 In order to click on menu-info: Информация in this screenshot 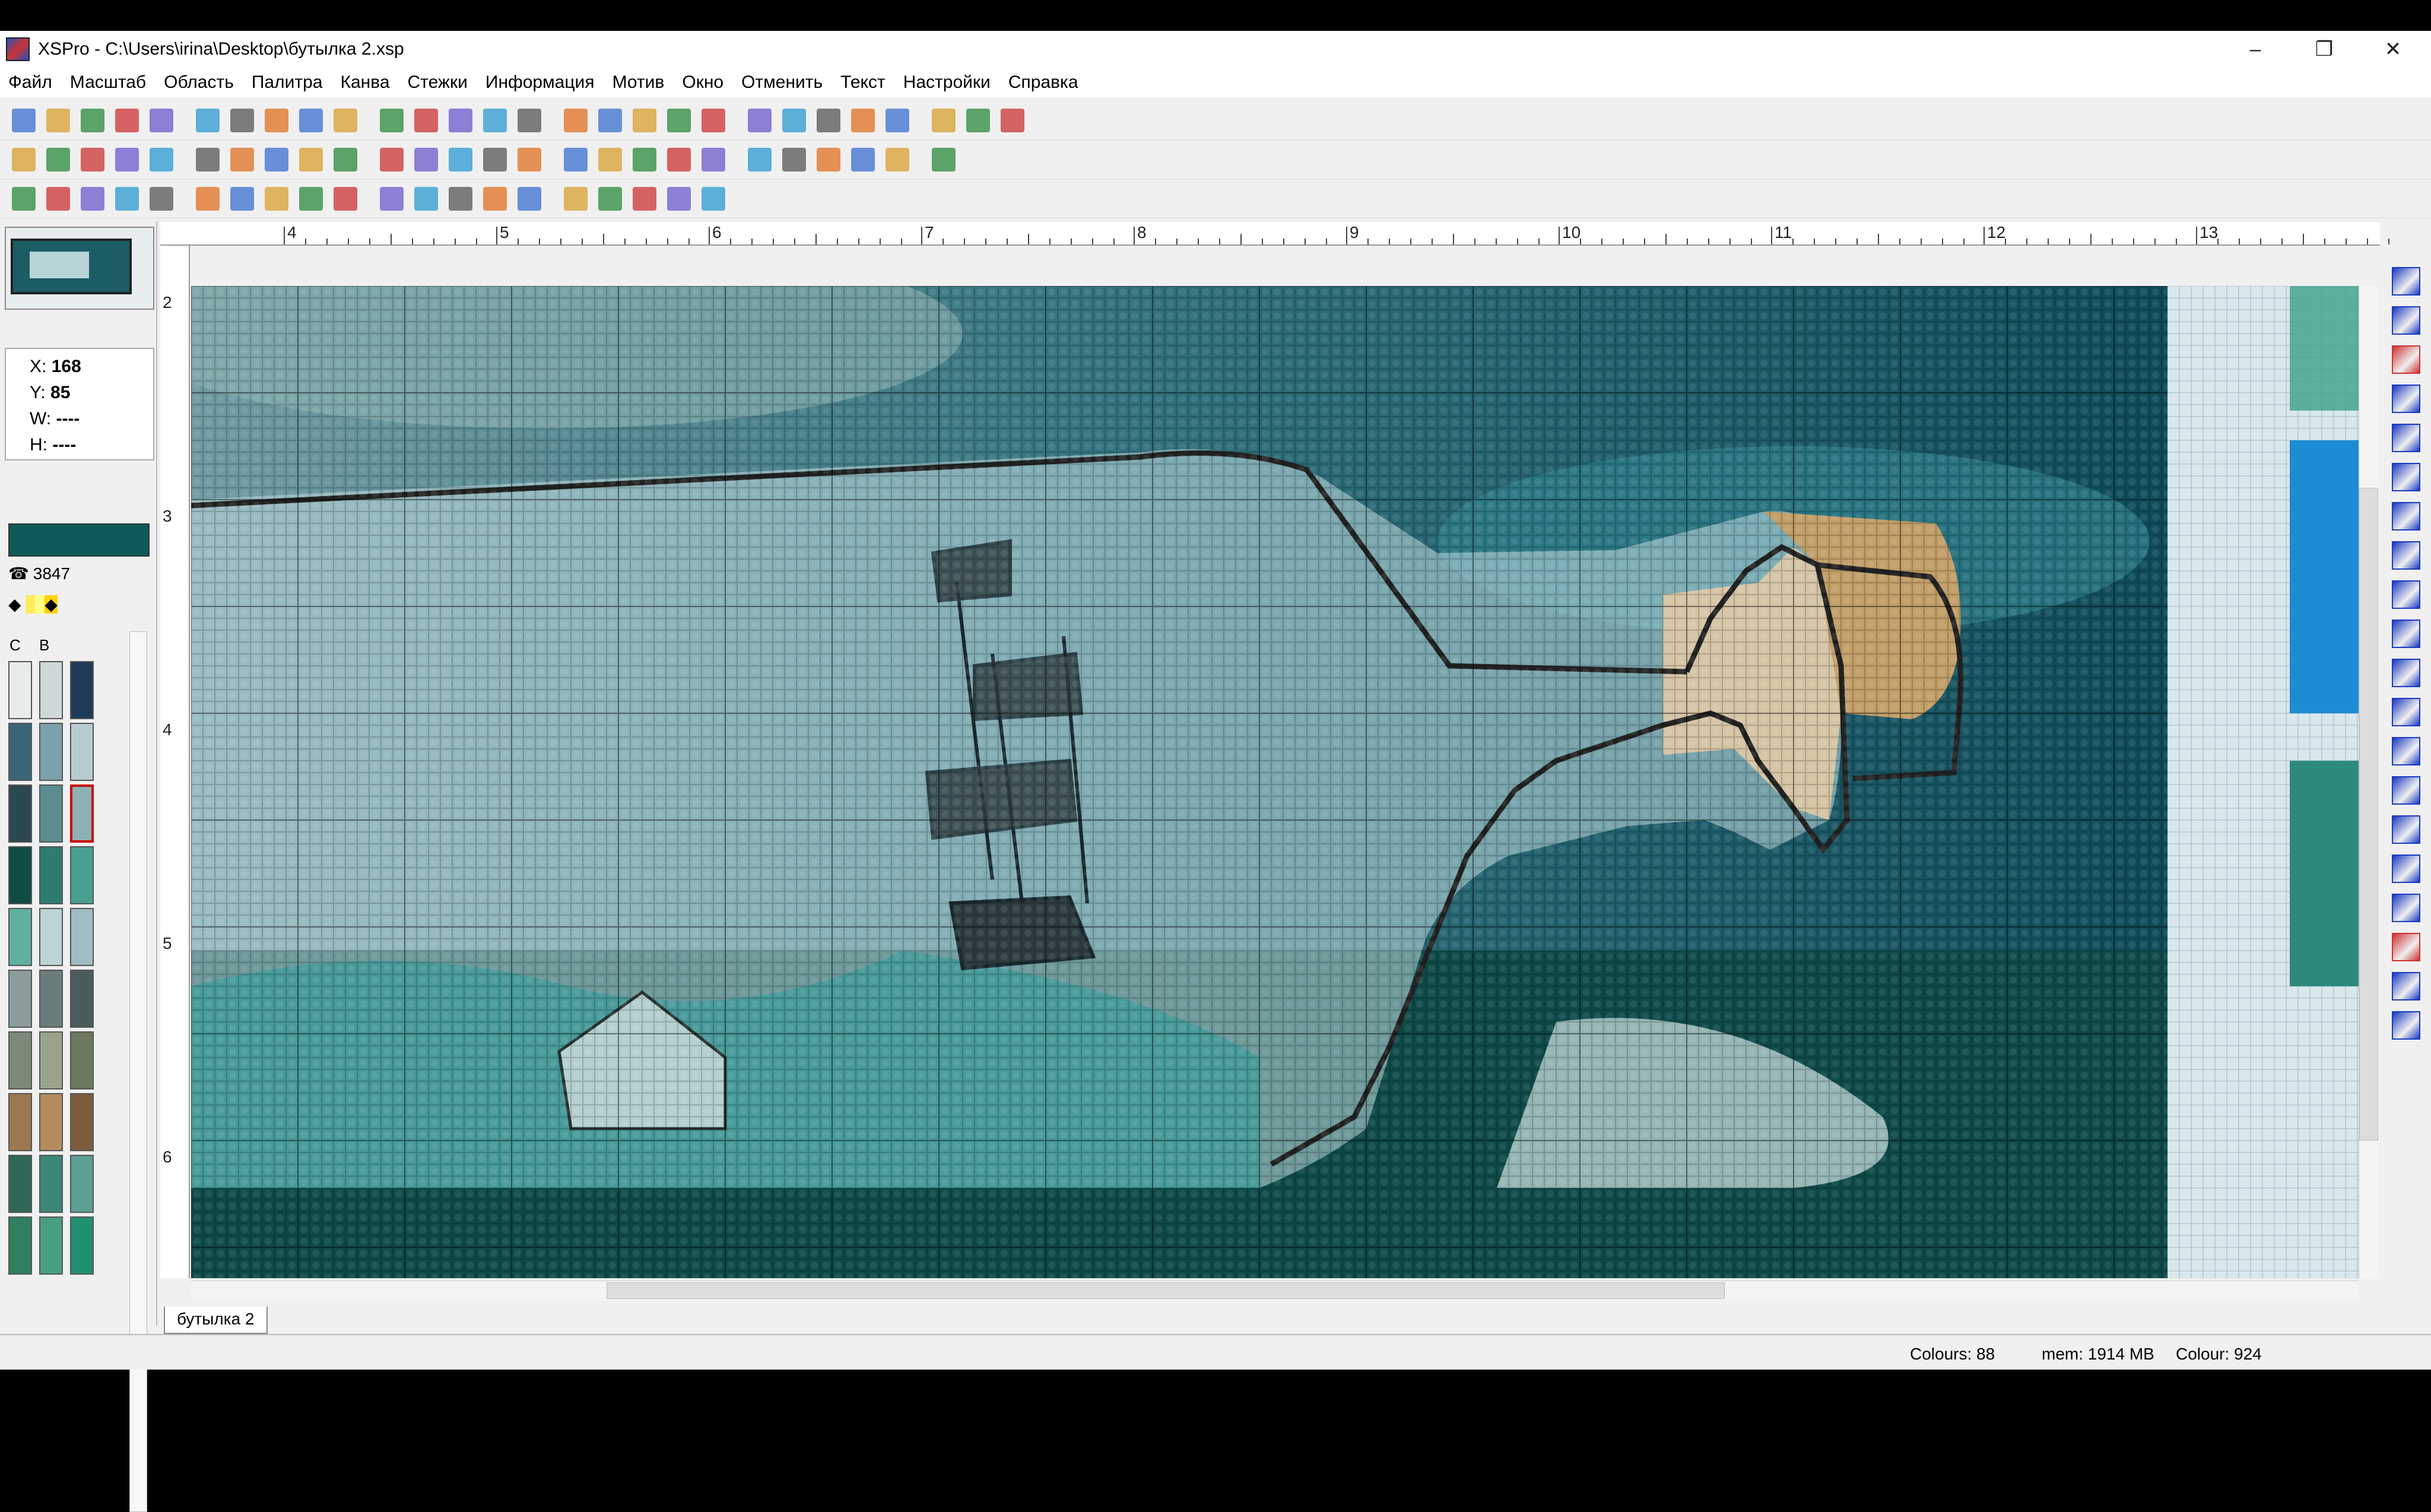, I will do `click(540, 82)`.